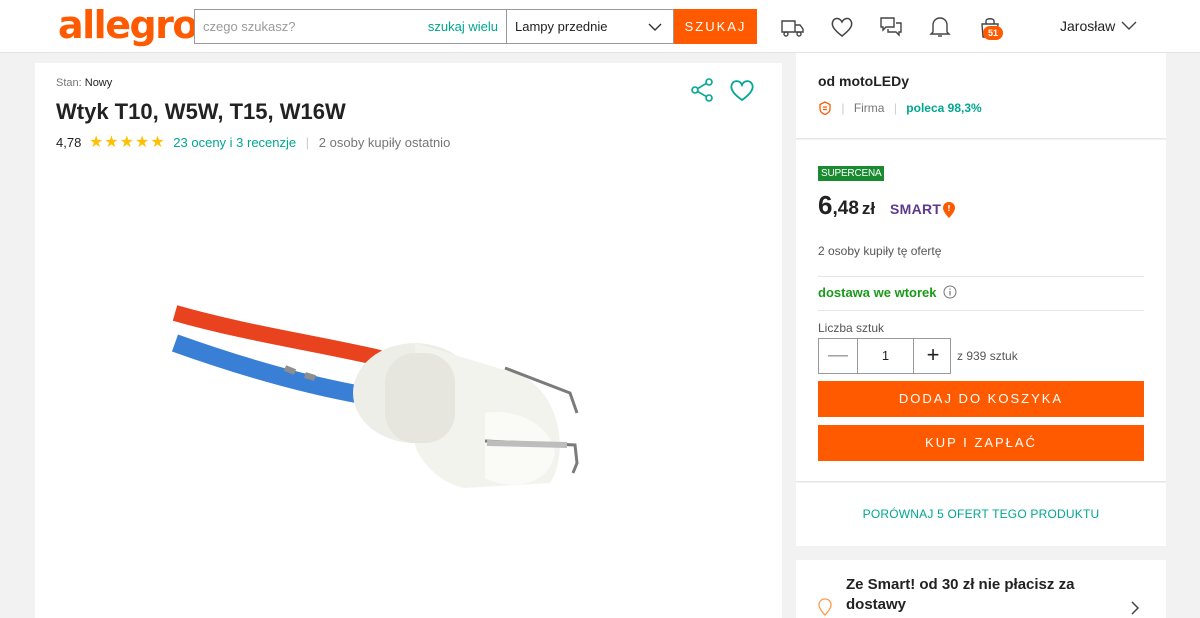  What do you see at coordinates (981, 399) in the screenshot?
I see `add-to-cart-button: DODAJ DO KOSZYKA` at bounding box center [981, 399].